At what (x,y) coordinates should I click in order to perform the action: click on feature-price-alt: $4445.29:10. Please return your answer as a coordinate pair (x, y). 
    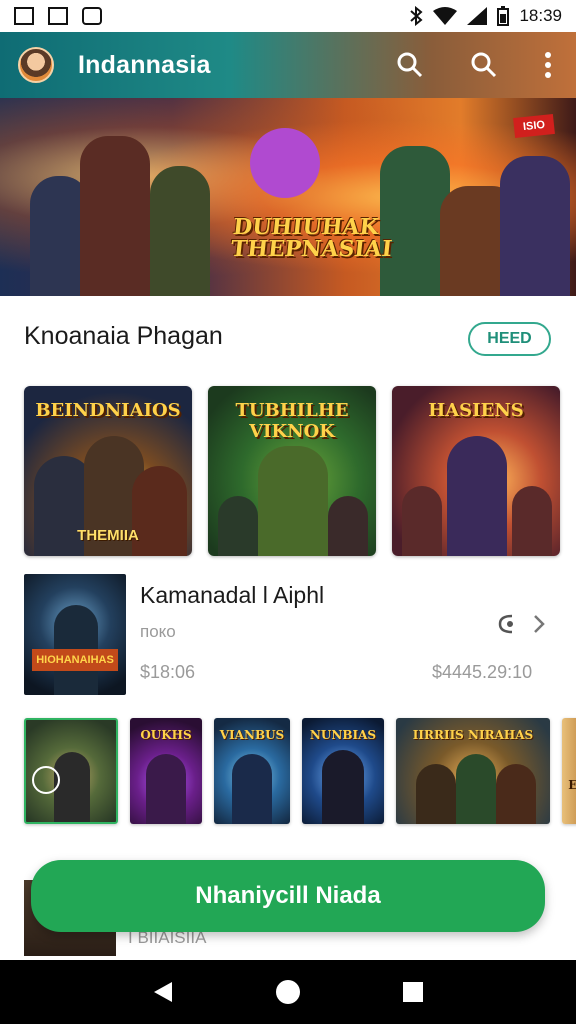
    Looking at the image, I should click on (482, 672).